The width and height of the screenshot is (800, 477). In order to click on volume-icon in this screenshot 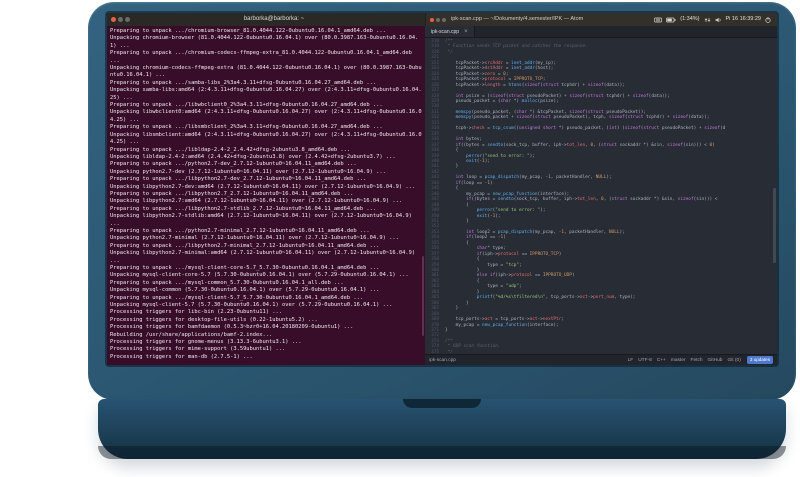, I will do `click(718, 20)`.